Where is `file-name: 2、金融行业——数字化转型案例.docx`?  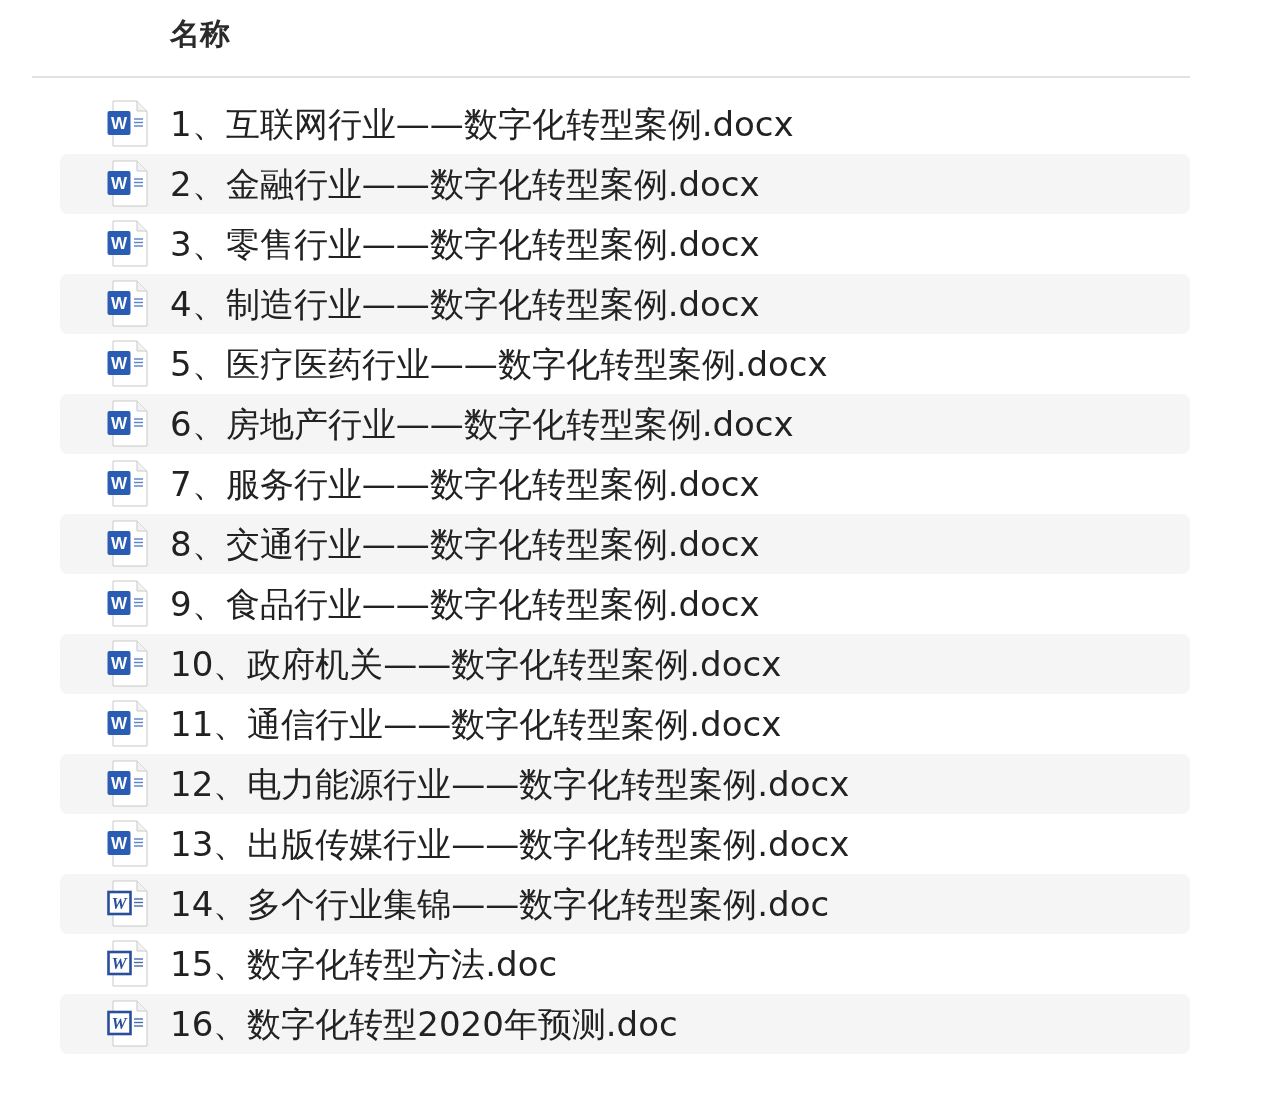 file-name: 2、金融行业——数字化转型案例.docx is located at coordinates (465, 184).